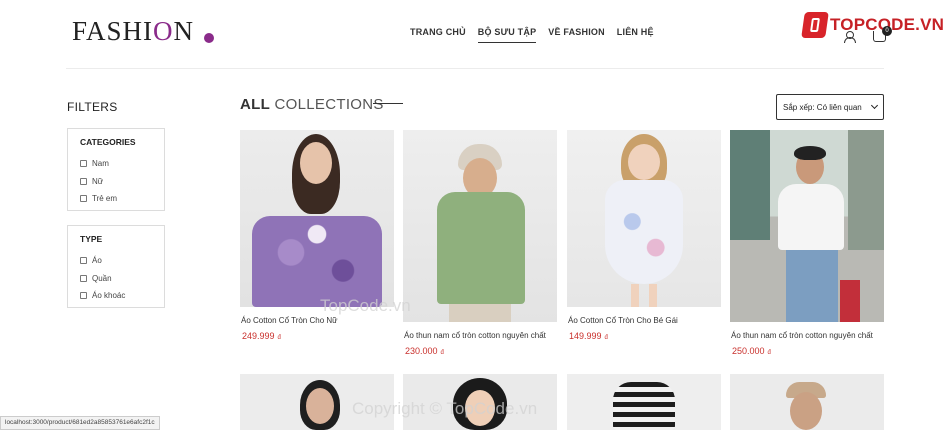 Image resolution: width=950 pixels, height=430 pixels. What do you see at coordinates (258, 336) in the screenshot?
I see `price-value: 249.999` at bounding box center [258, 336].